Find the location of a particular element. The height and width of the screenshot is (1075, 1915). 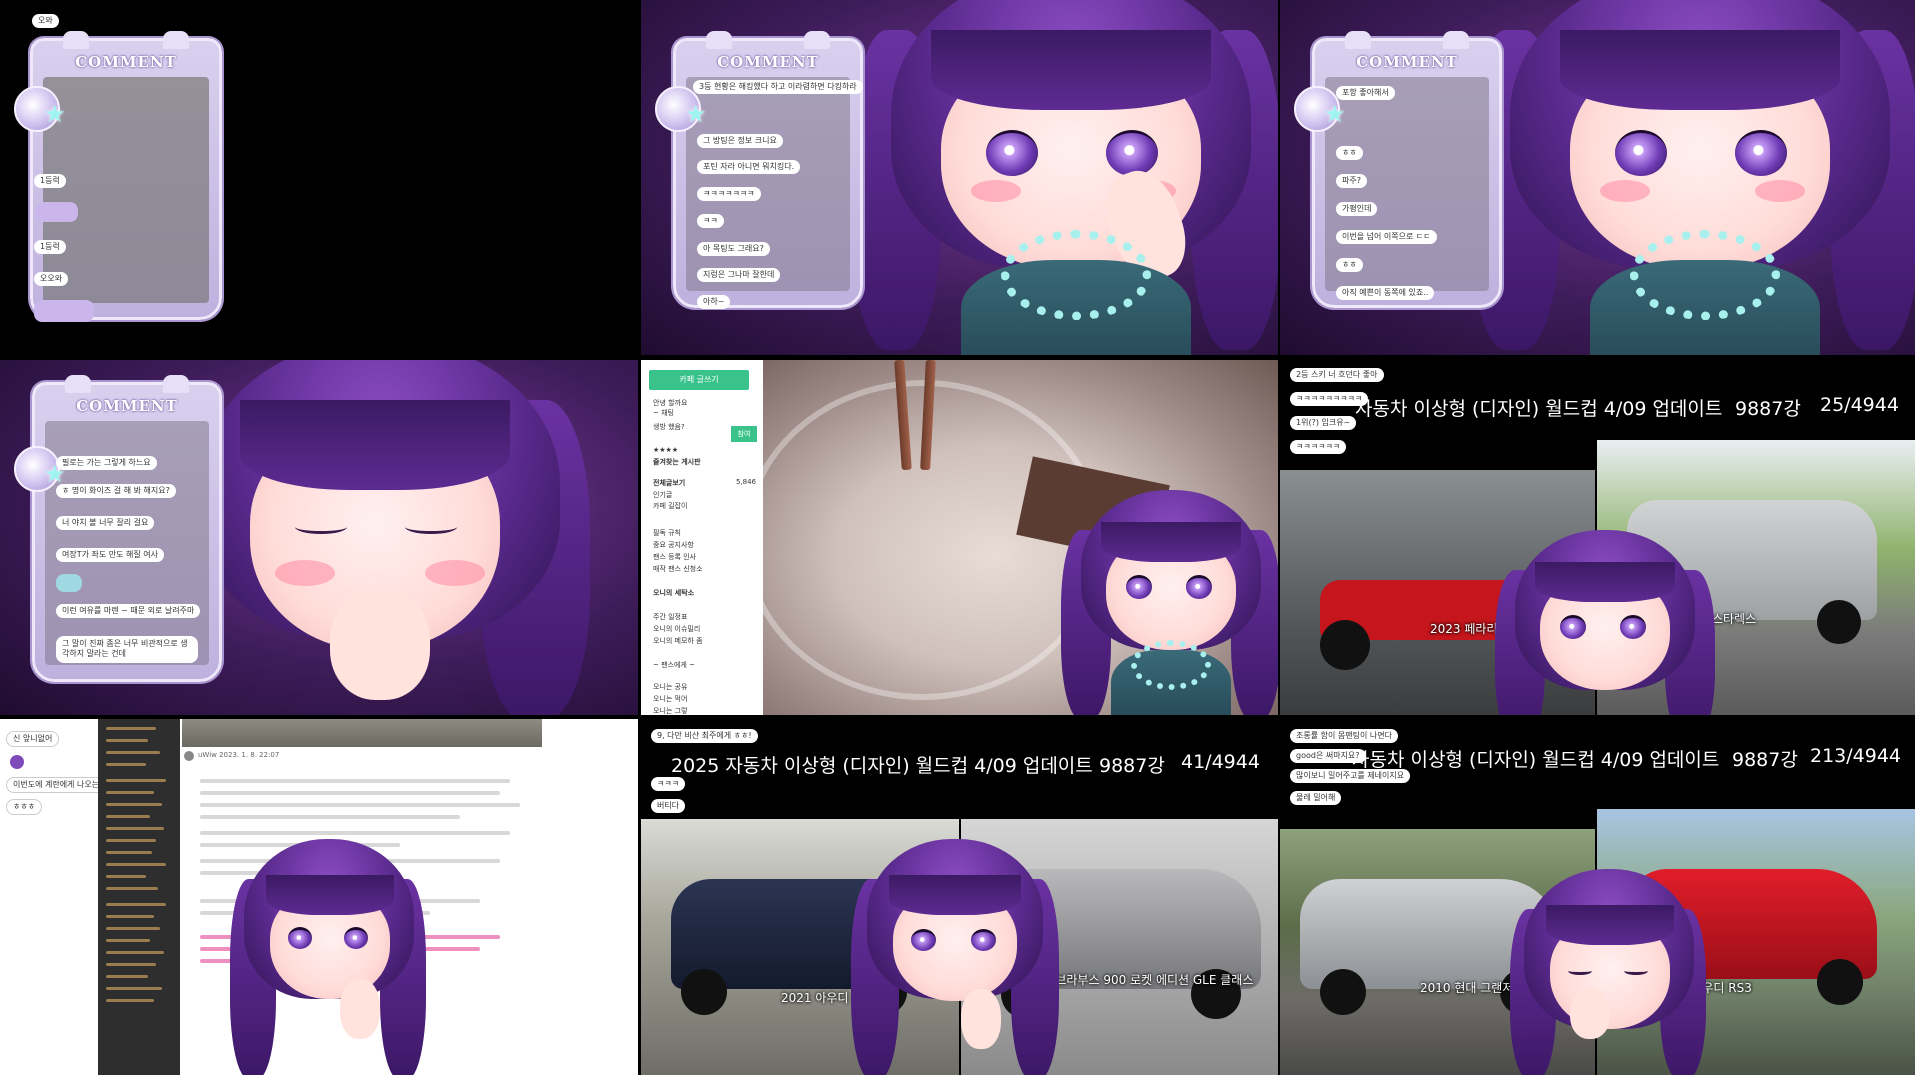

sidebar-item-popular: 인기글 is located at coordinates (662, 495).